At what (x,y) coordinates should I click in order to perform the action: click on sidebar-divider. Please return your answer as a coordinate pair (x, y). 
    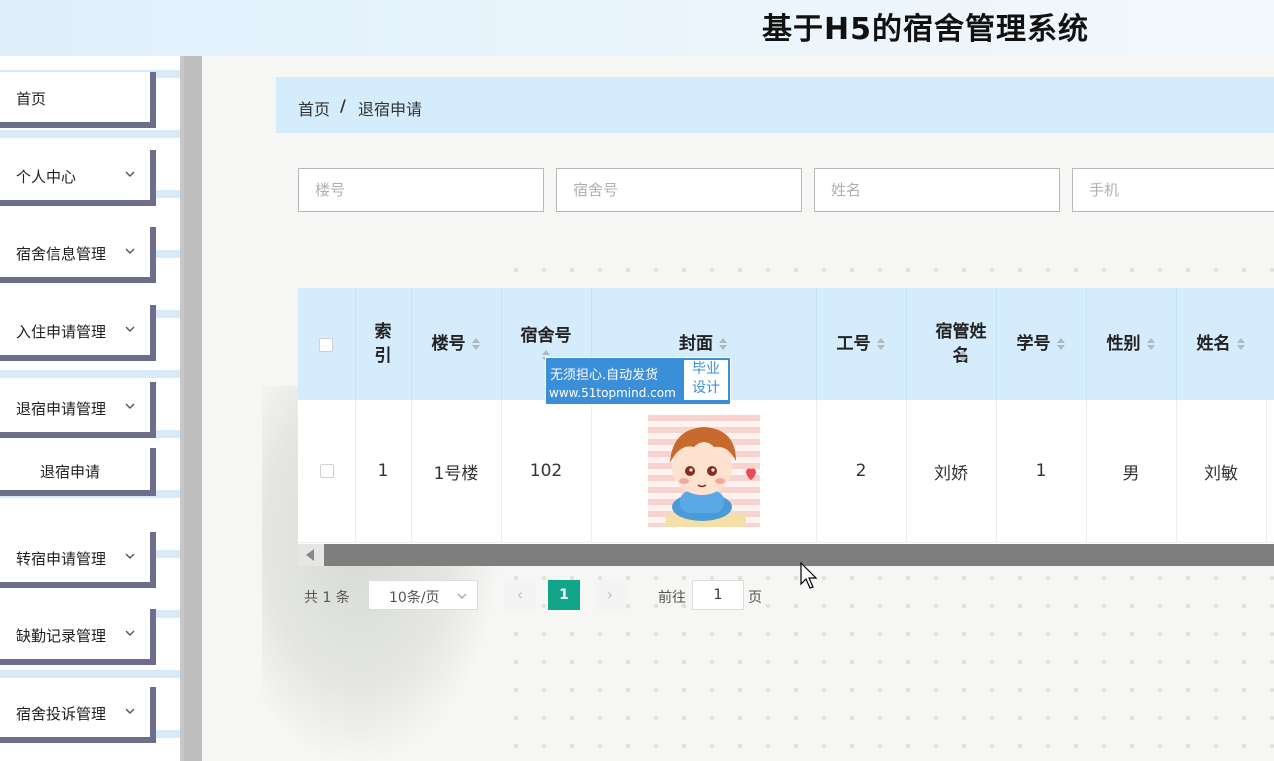
    Looking at the image, I should click on (191, 408).